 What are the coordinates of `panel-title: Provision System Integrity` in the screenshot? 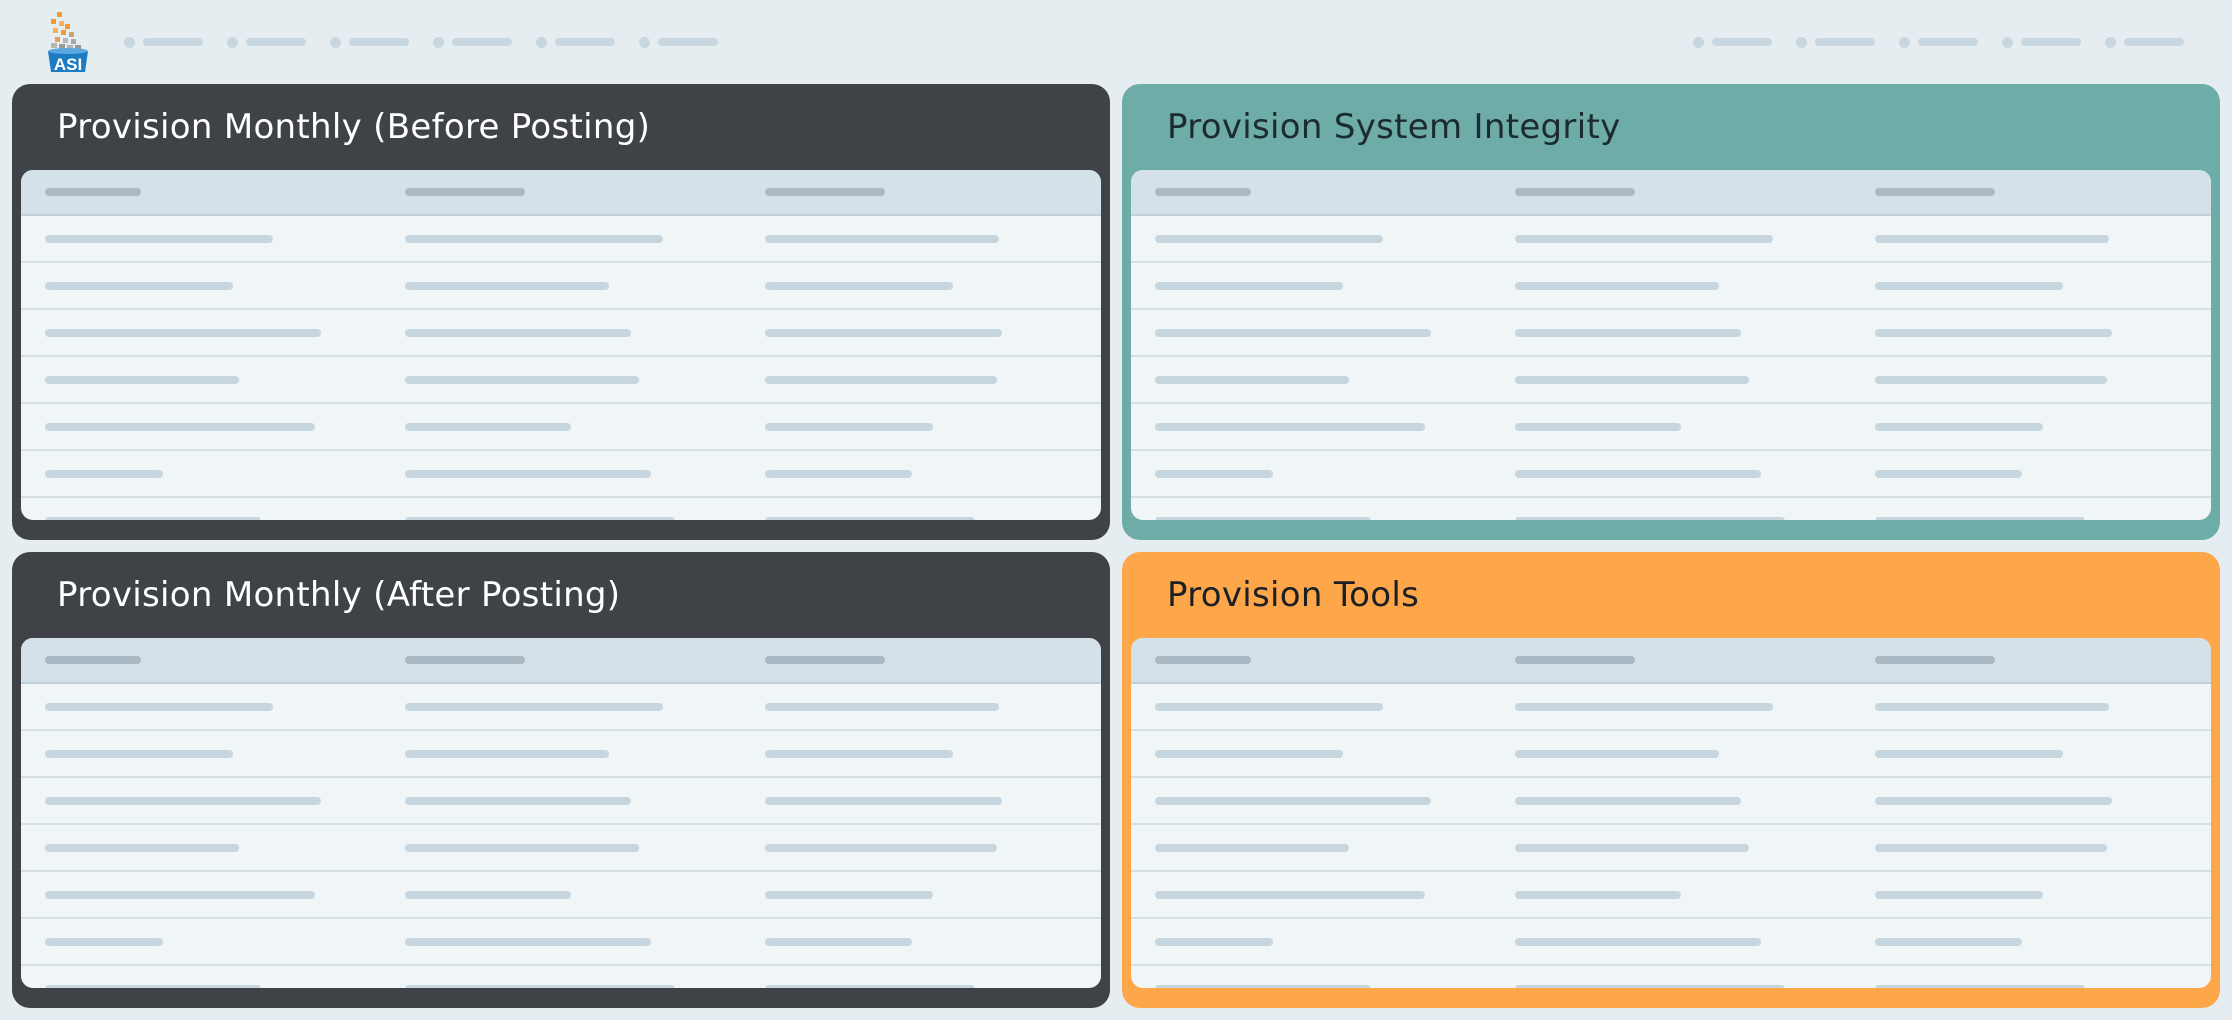 It's located at (1671, 127).